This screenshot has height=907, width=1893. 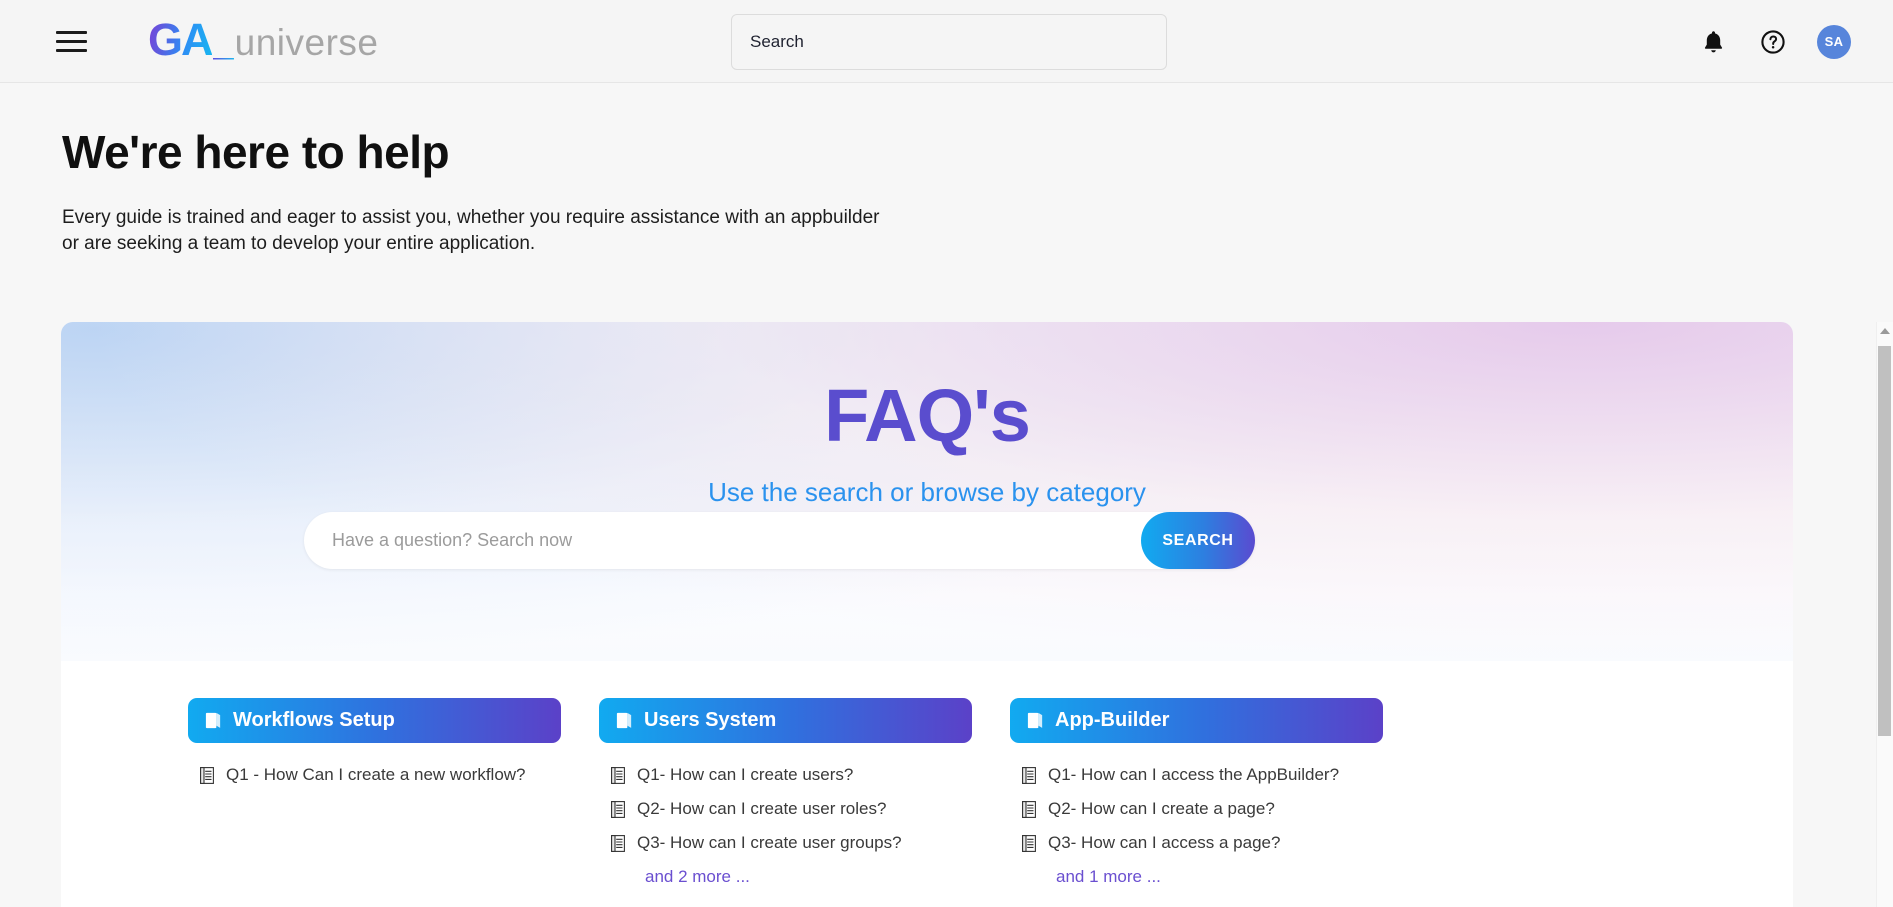 What do you see at coordinates (1884, 541) in the screenshot?
I see `scrollbar-thumb` at bounding box center [1884, 541].